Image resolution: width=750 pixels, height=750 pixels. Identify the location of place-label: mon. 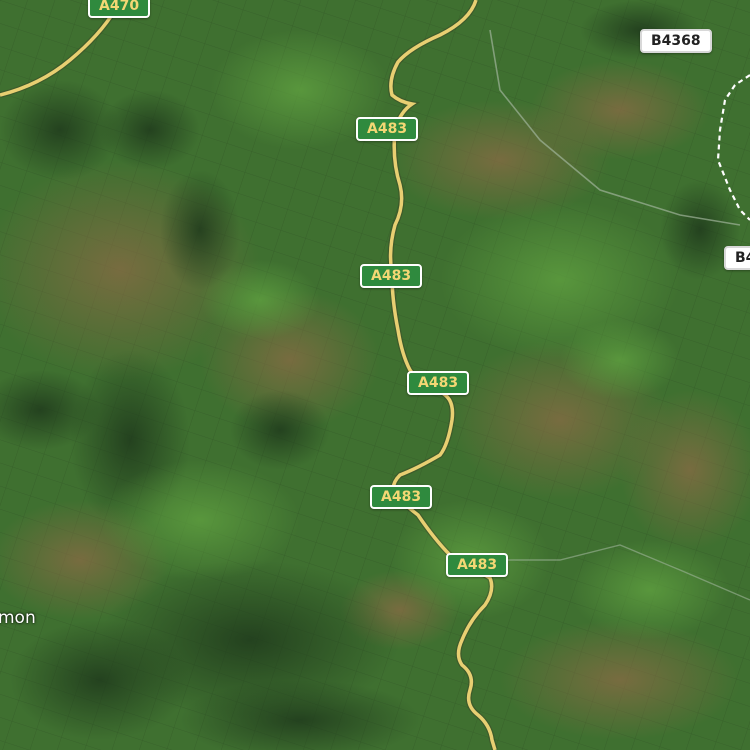
(18, 618).